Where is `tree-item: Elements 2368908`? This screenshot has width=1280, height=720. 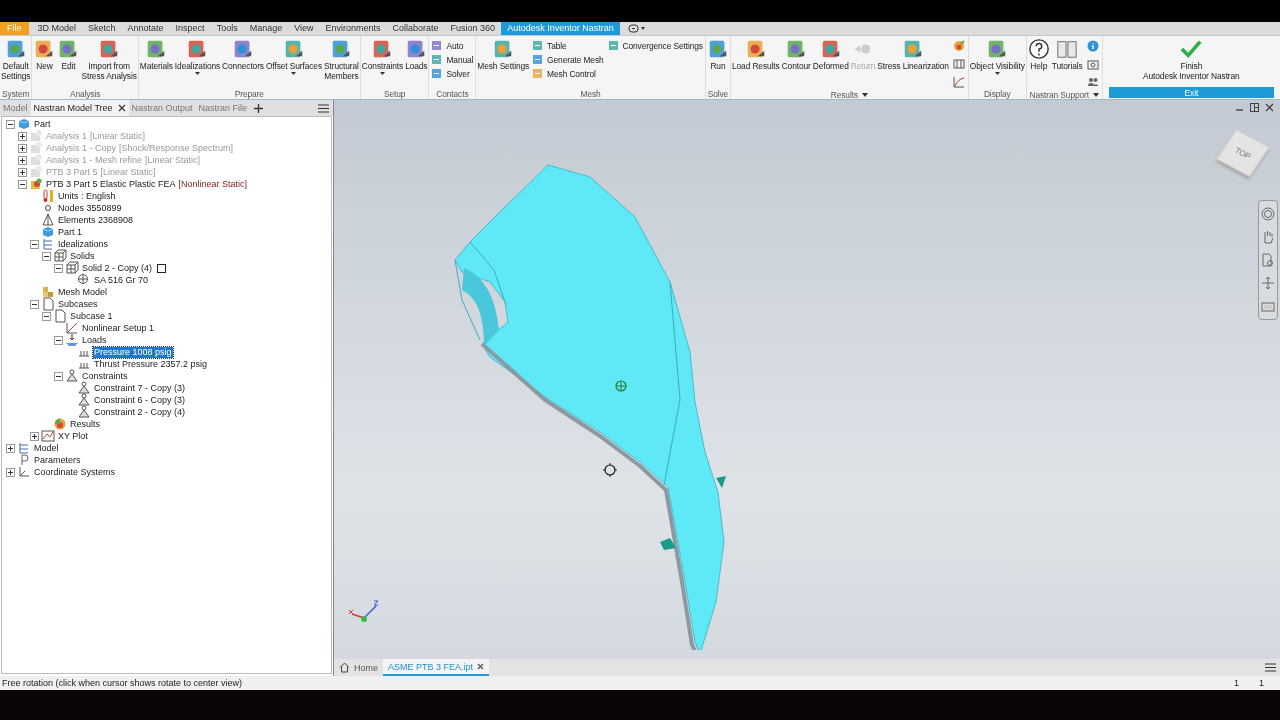 tree-item: Elements 2368908 is located at coordinates (96, 220).